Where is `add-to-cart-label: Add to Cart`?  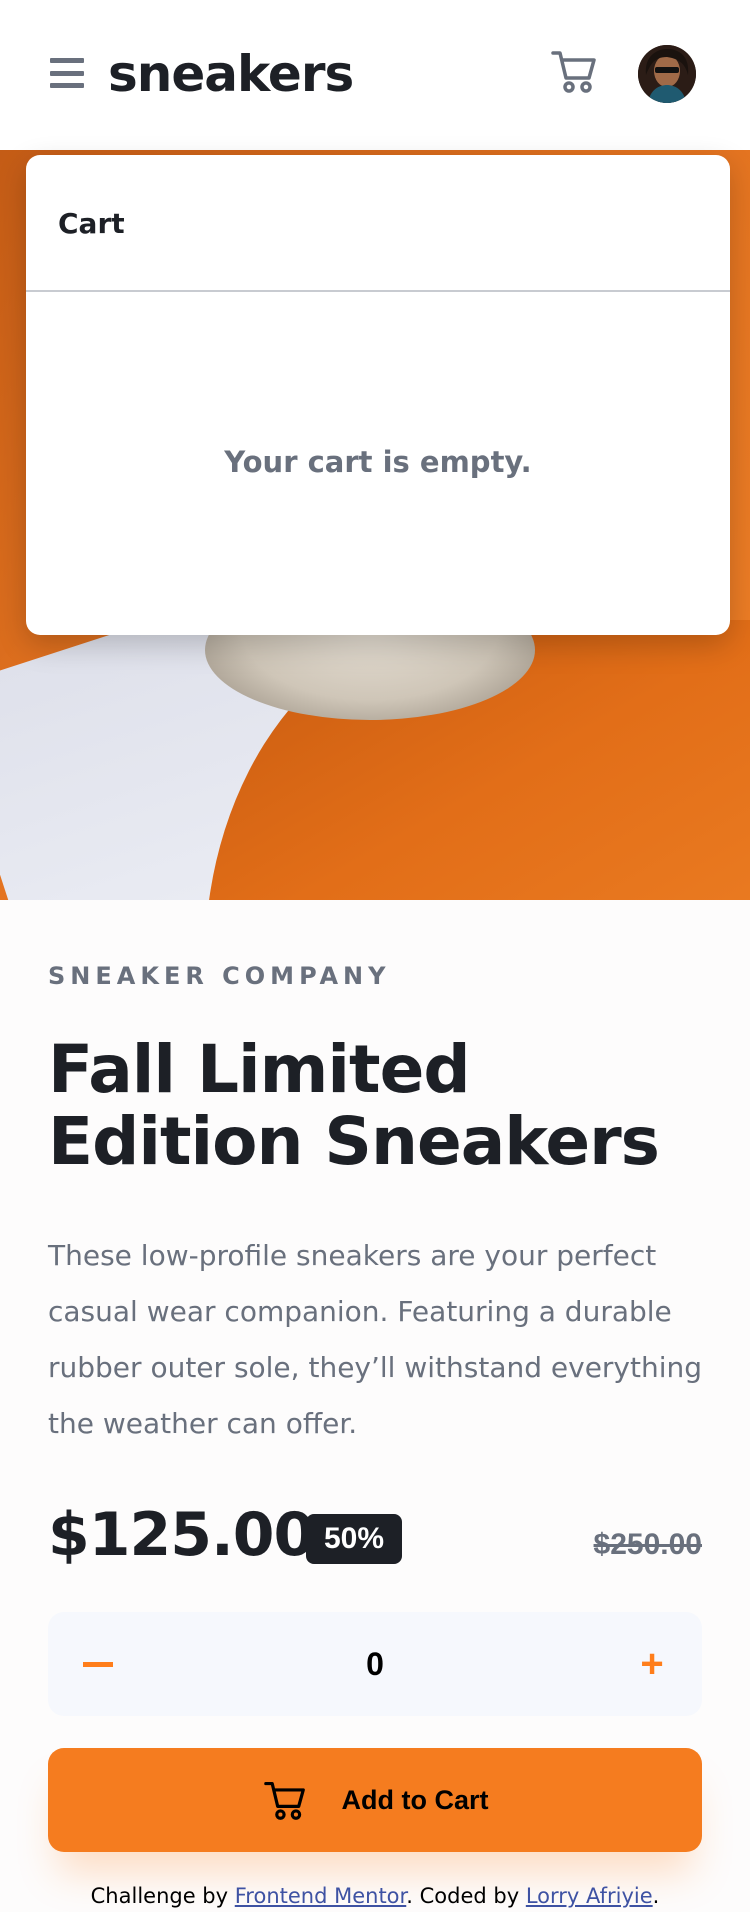 add-to-cart-label: Add to Cart is located at coordinates (415, 1799).